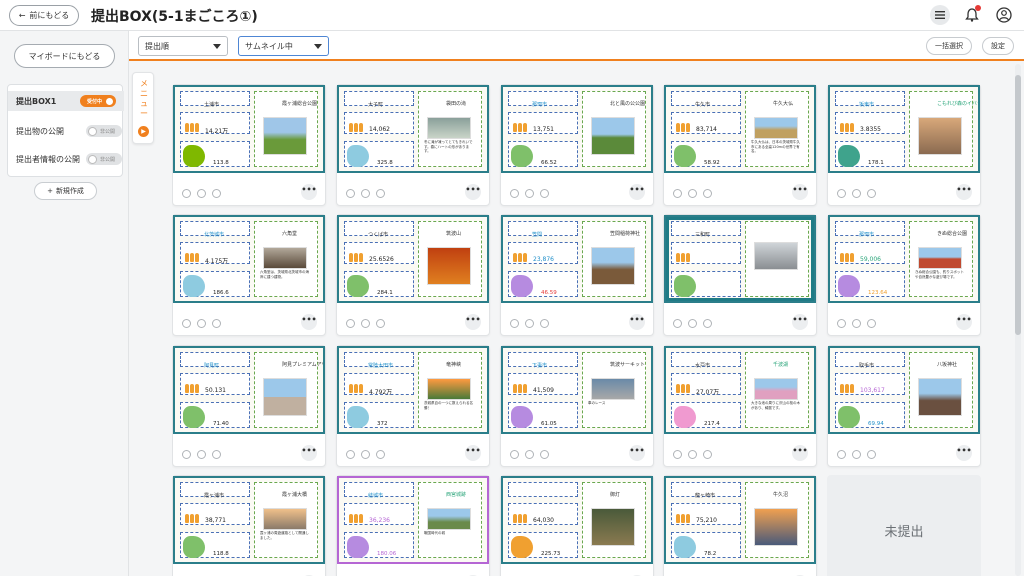 Image resolution: width=1024 pixels, height=576 pixels. I want to click on submission-thumbnail: 水戸市 千波湖 27.07万 217.4 大きな池の周りに沢山の桜の木があり、綺麗です。, so click(740, 390).